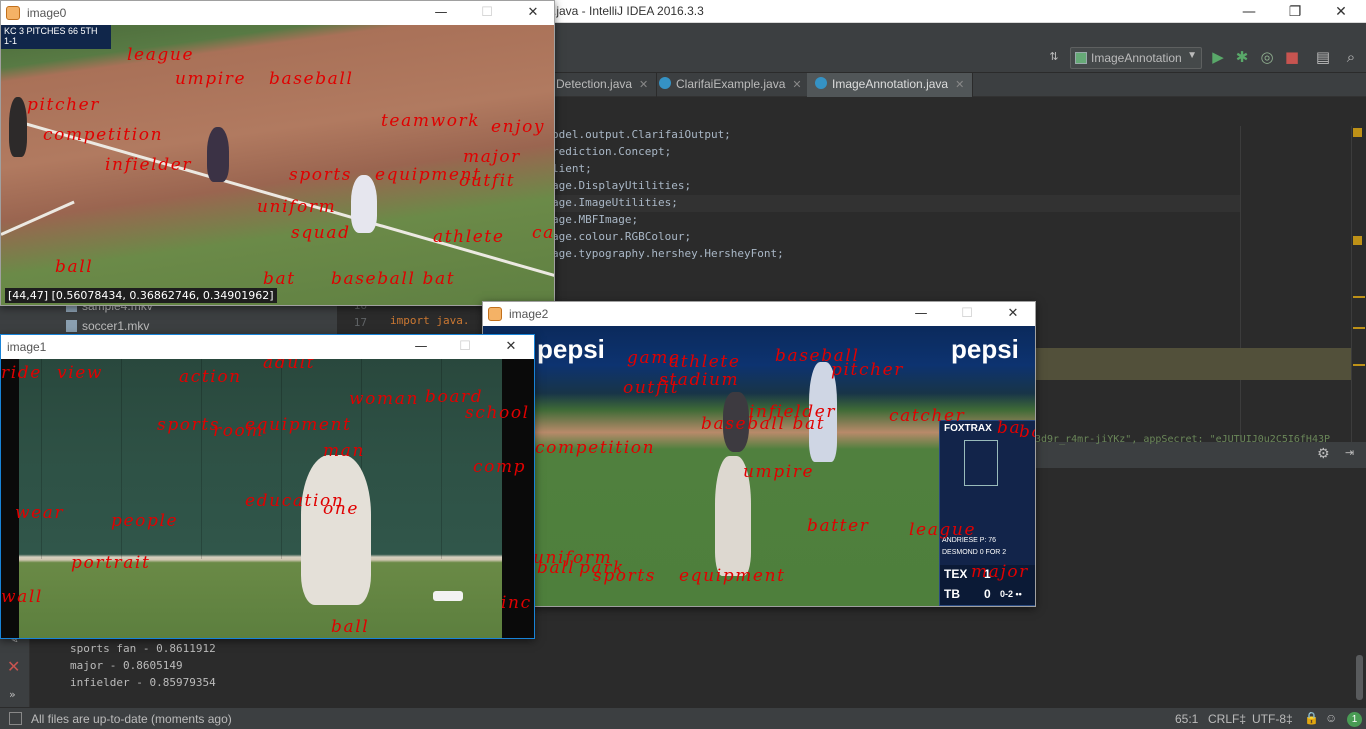 This screenshot has height=729, width=1366. What do you see at coordinates (1272, 719) in the screenshot?
I see `encoding-selector: UTF-8‡` at bounding box center [1272, 719].